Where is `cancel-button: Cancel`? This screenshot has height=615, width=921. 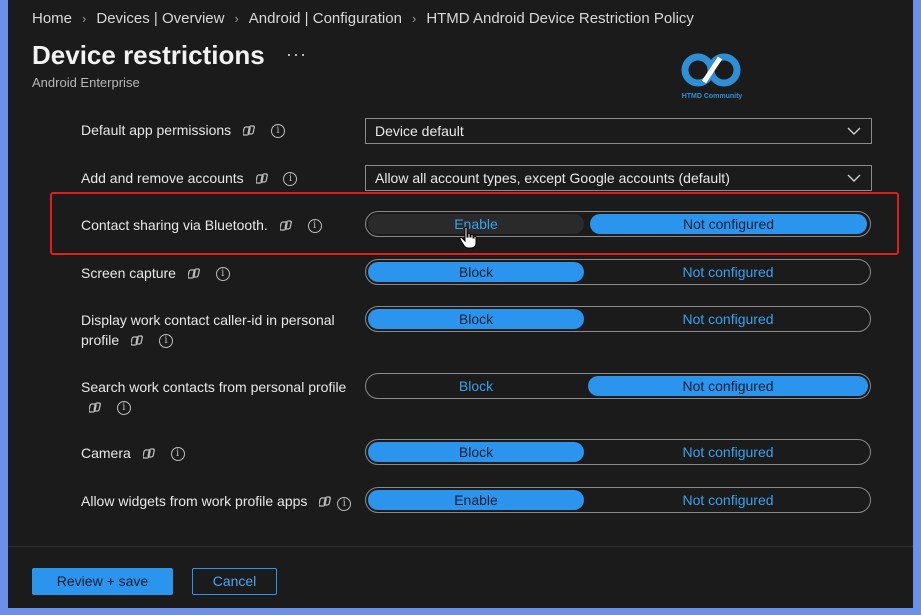 cancel-button: Cancel is located at coordinates (234, 581).